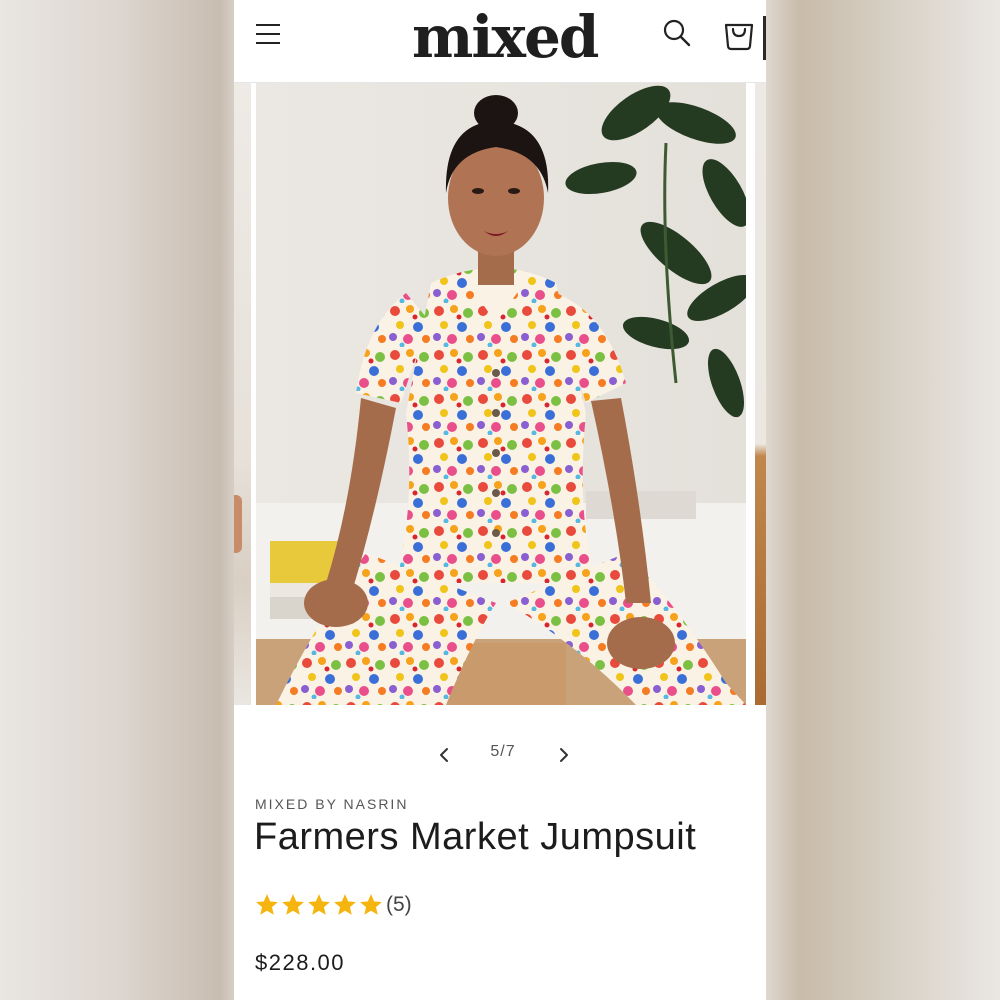 This screenshot has height=1000, width=1000. What do you see at coordinates (399, 905) in the screenshot?
I see `rating-count: (5)` at bounding box center [399, 905].